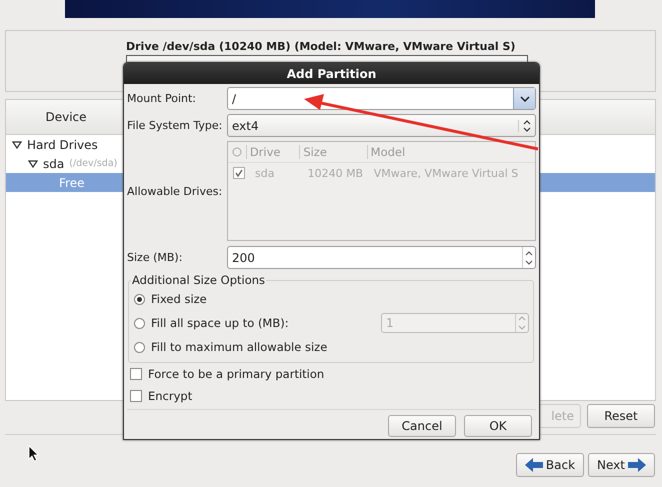 The width and height of the screenshot is (662, 487). What do you see at coordinates (446, 173) in the screenshot?
I see `list-cell-text: VMware, VMware Virtual S` at bounding box center [446, 173].